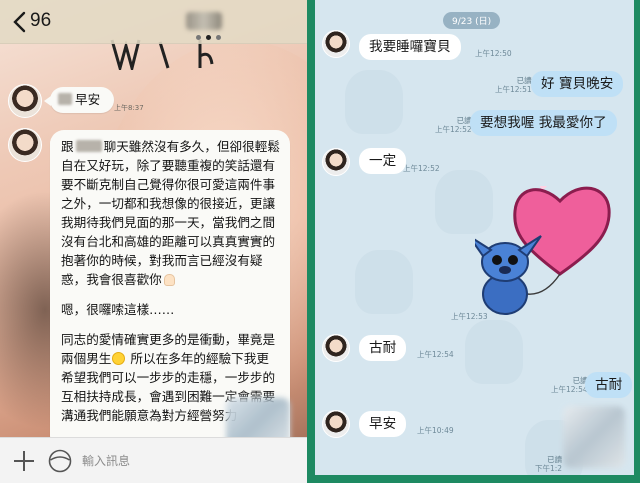 Image resolution: width=640 pixels, height=483 pixels. I want to click on laughing-emoji-icon, so click(119, 358).